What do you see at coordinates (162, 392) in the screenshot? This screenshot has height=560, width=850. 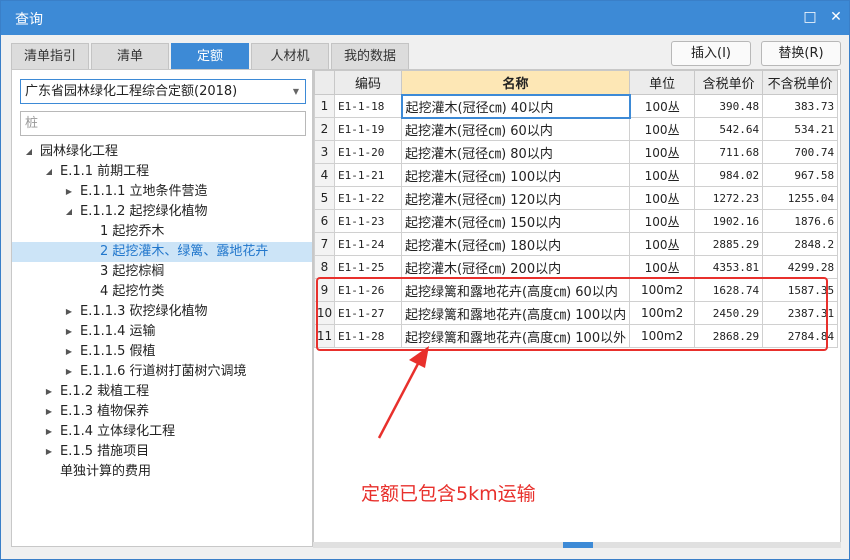 I see `tree-item: ▶ E.1.2 栽植工程` at bounding box center [162, 392].